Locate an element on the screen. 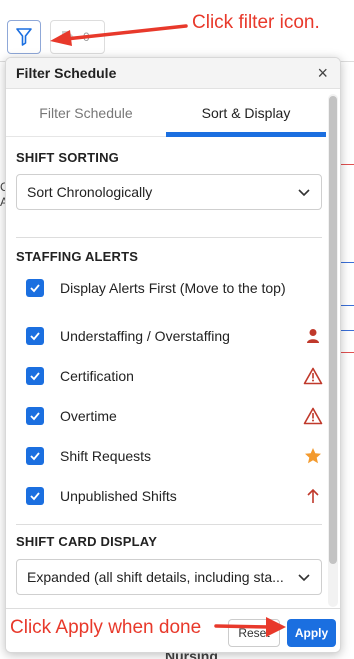  checkbox-row-shift-requests: Shift Requests is located at coordinates (176, 456).